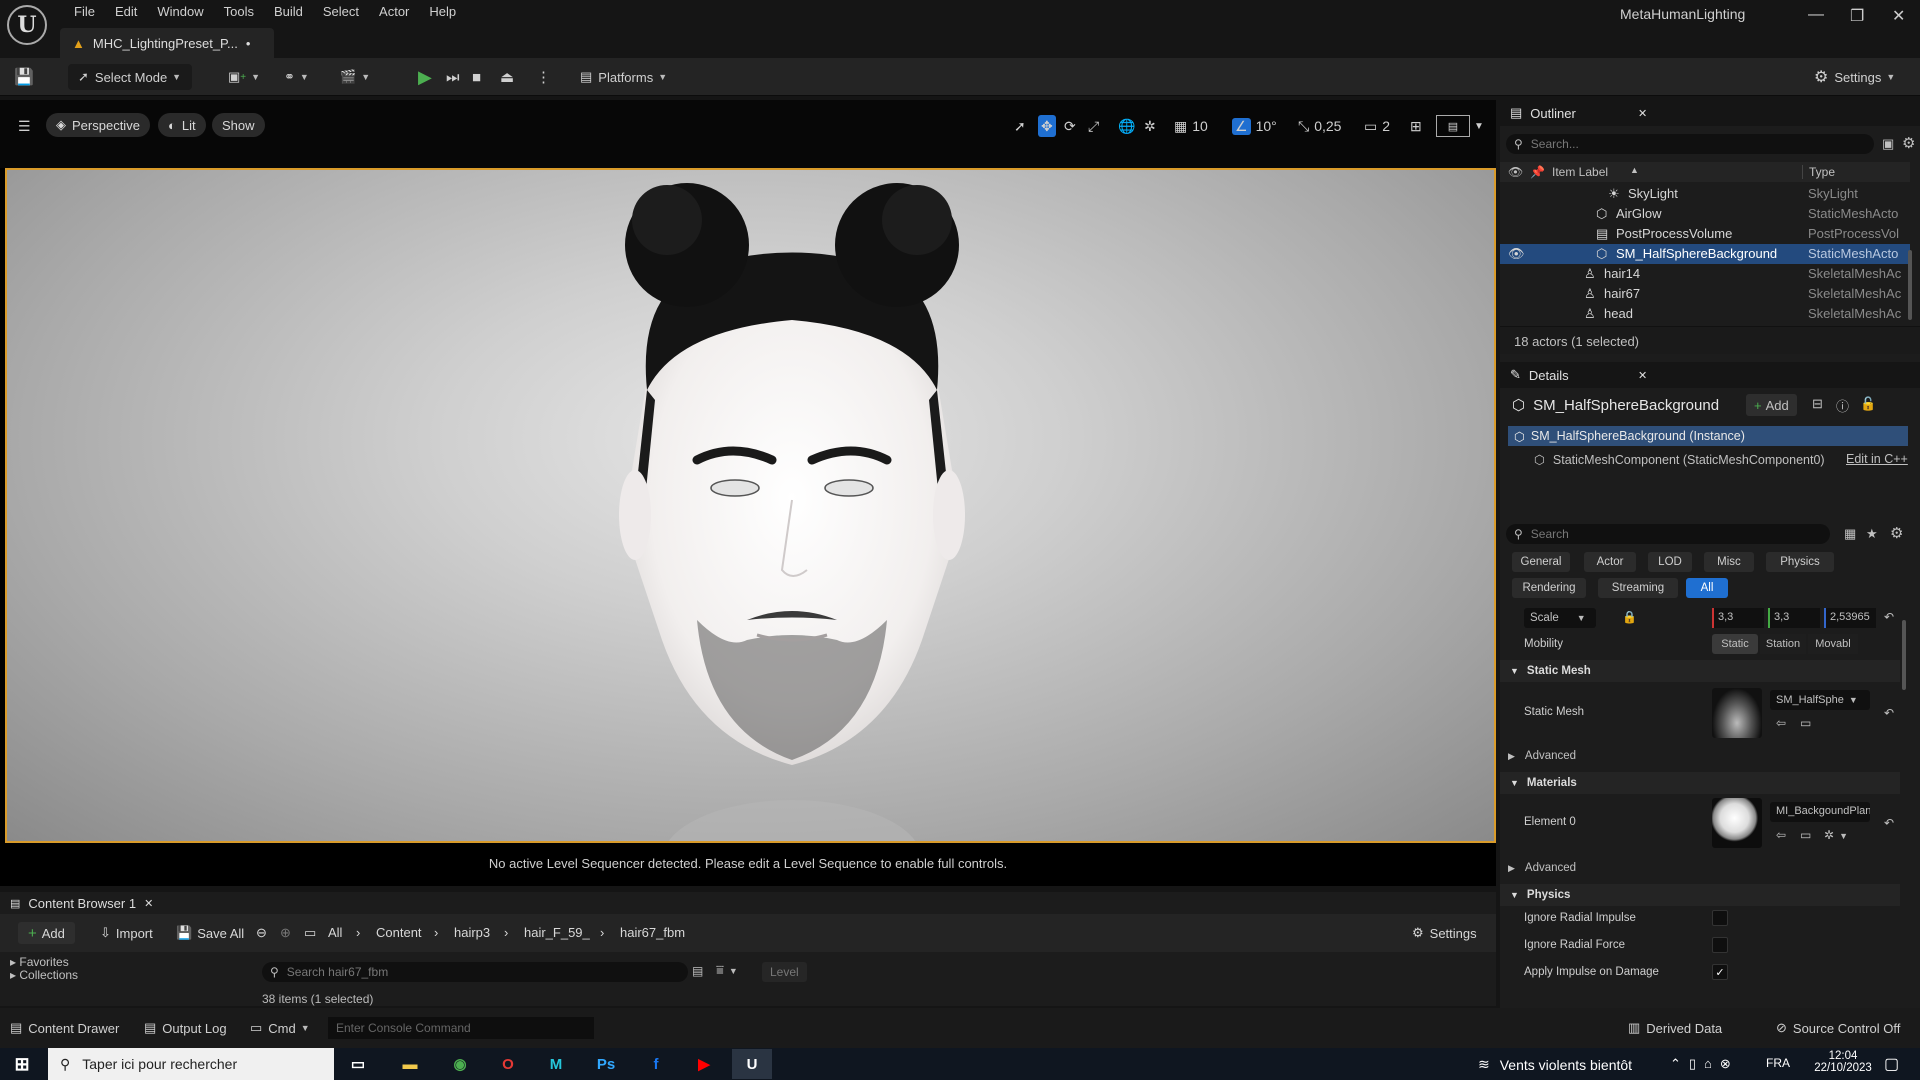 The height and width of the screenshot is (1080, 1920). Describe the element at coordinates (623, 77) in the screenshot. I see `platforms-dropdown: ▤ Platforms ▼` at that location.